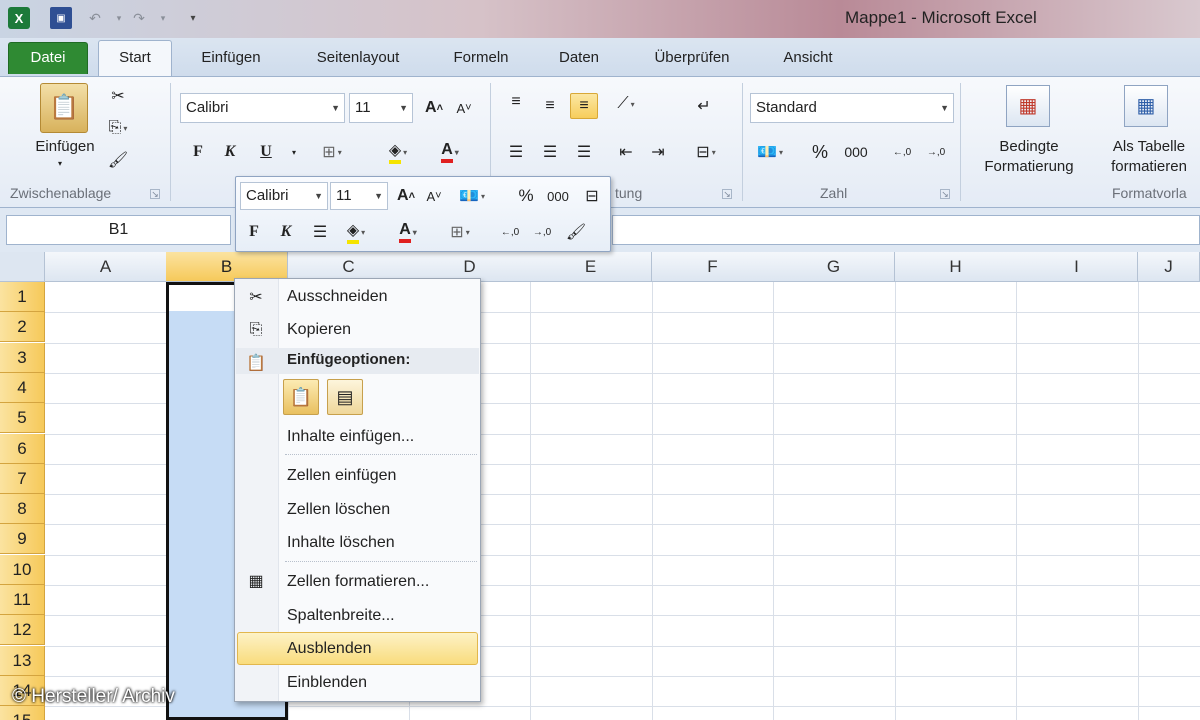 This screenshot has width=1200, height=720. Describe the element at coordinates (22, 569) in the screenshot. I see `row-header-10: 10` at that location.